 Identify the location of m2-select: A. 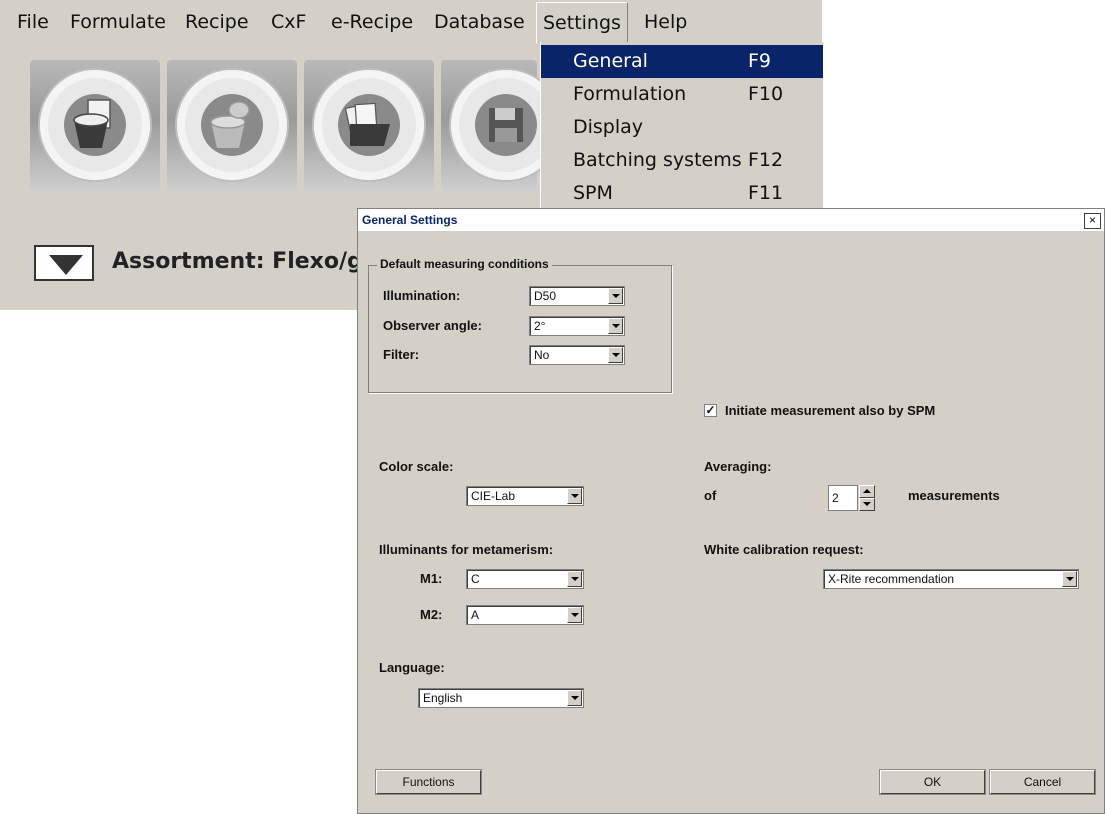
(525, 615).